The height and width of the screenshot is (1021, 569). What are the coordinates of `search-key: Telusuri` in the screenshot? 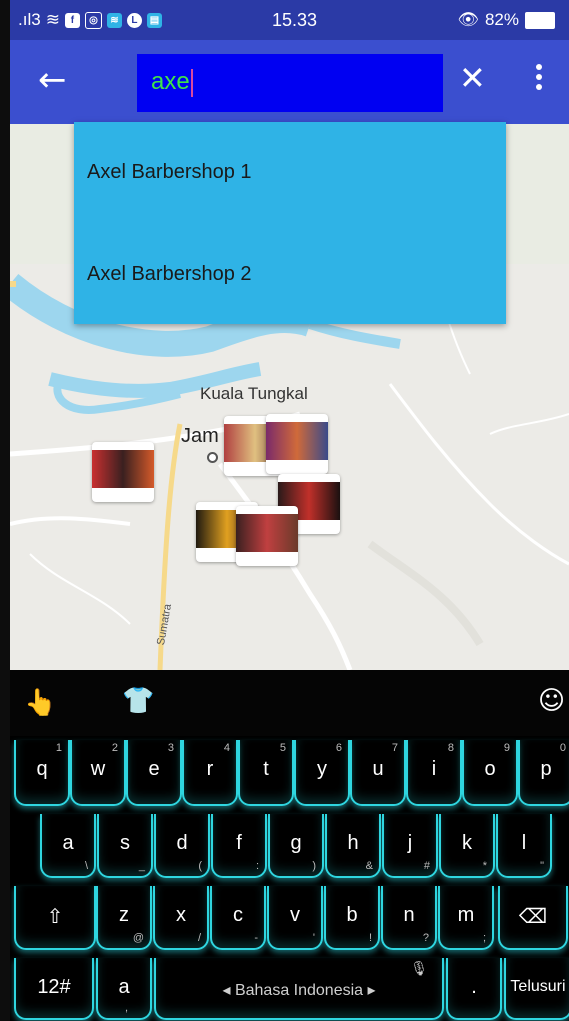 It's located at (536, 989).